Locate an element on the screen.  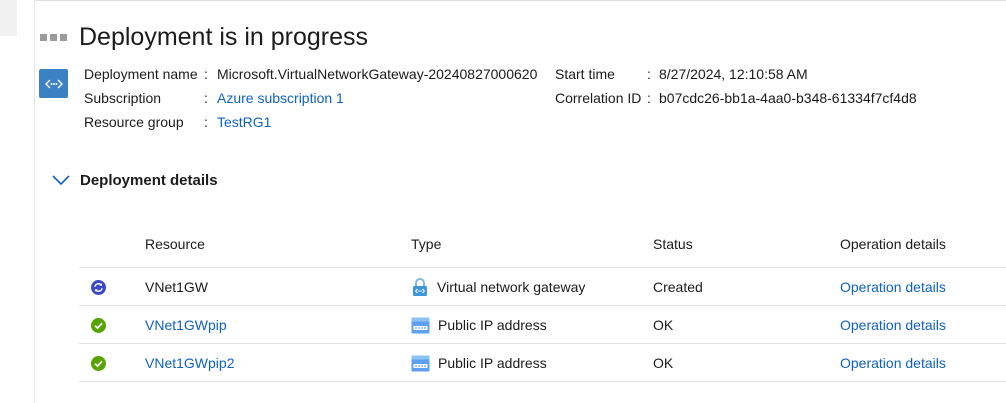
info-row-start-time: Start time : 8/27/2024, 12:10:58 AM is located at coordinates (736, 74).